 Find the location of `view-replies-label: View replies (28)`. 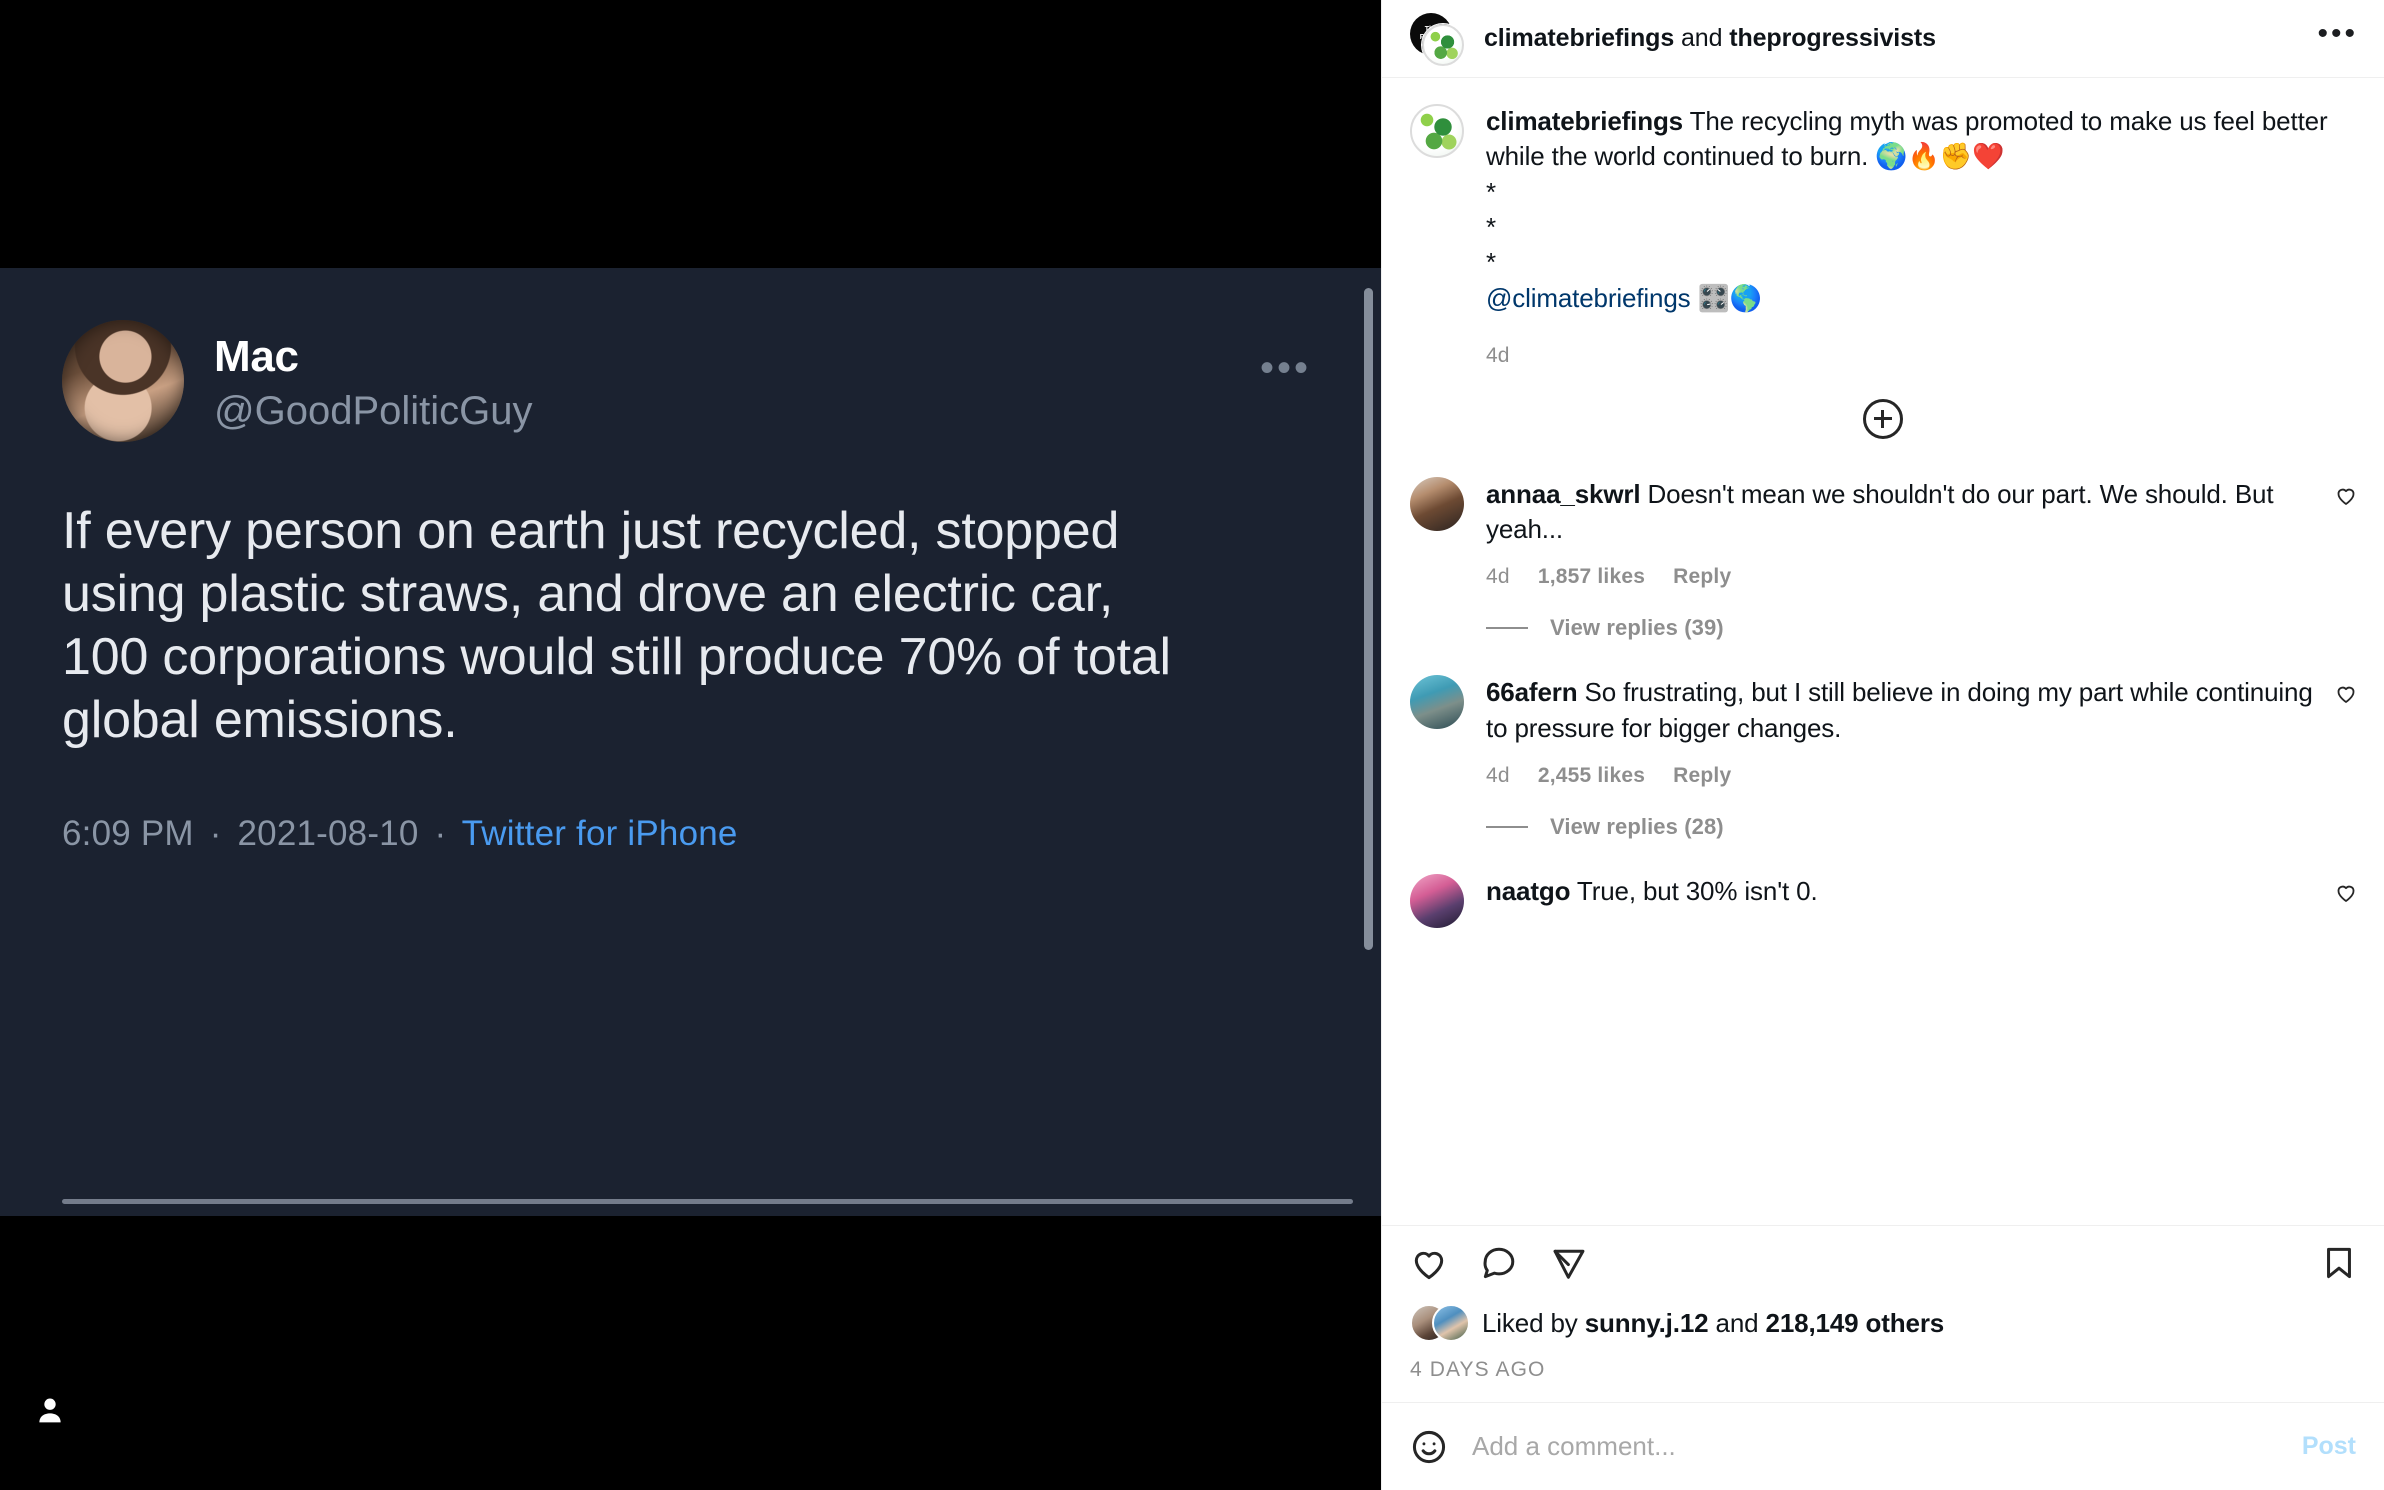

view-replies-label: View replies (28) is located at coordinates (1637, 827).